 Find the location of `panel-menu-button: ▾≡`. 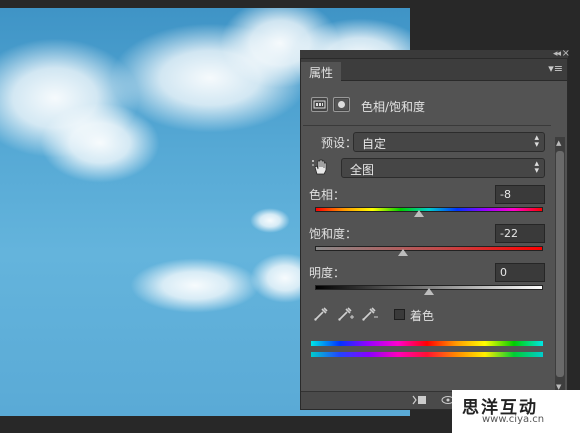

panel-menu-button: ▾≡ is located at coordinates (555, 68).